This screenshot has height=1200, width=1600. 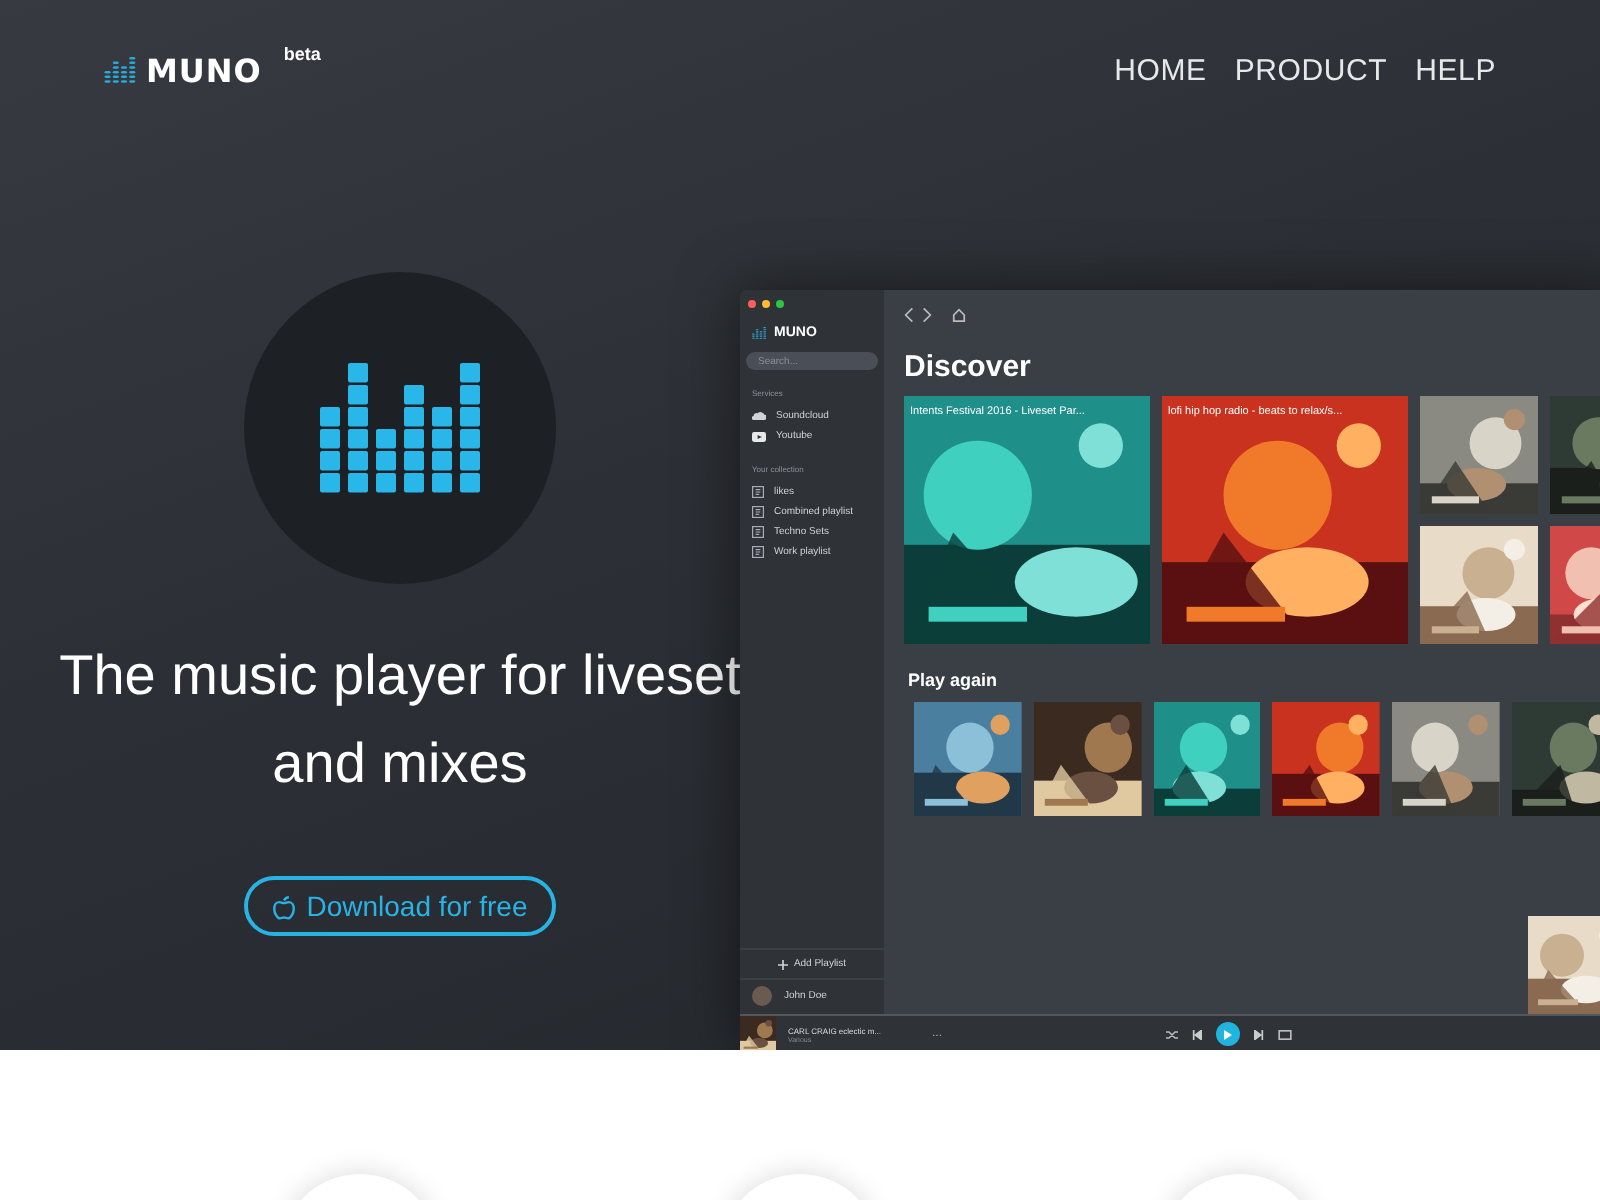 I want to click on equalizer-icon, so click(x=400, y=428).